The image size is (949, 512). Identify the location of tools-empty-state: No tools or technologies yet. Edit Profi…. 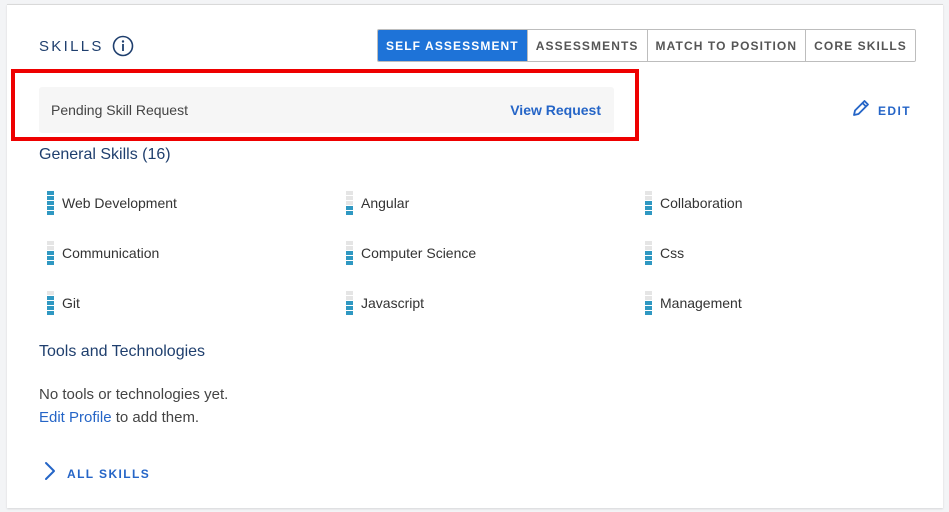
(133, 406).